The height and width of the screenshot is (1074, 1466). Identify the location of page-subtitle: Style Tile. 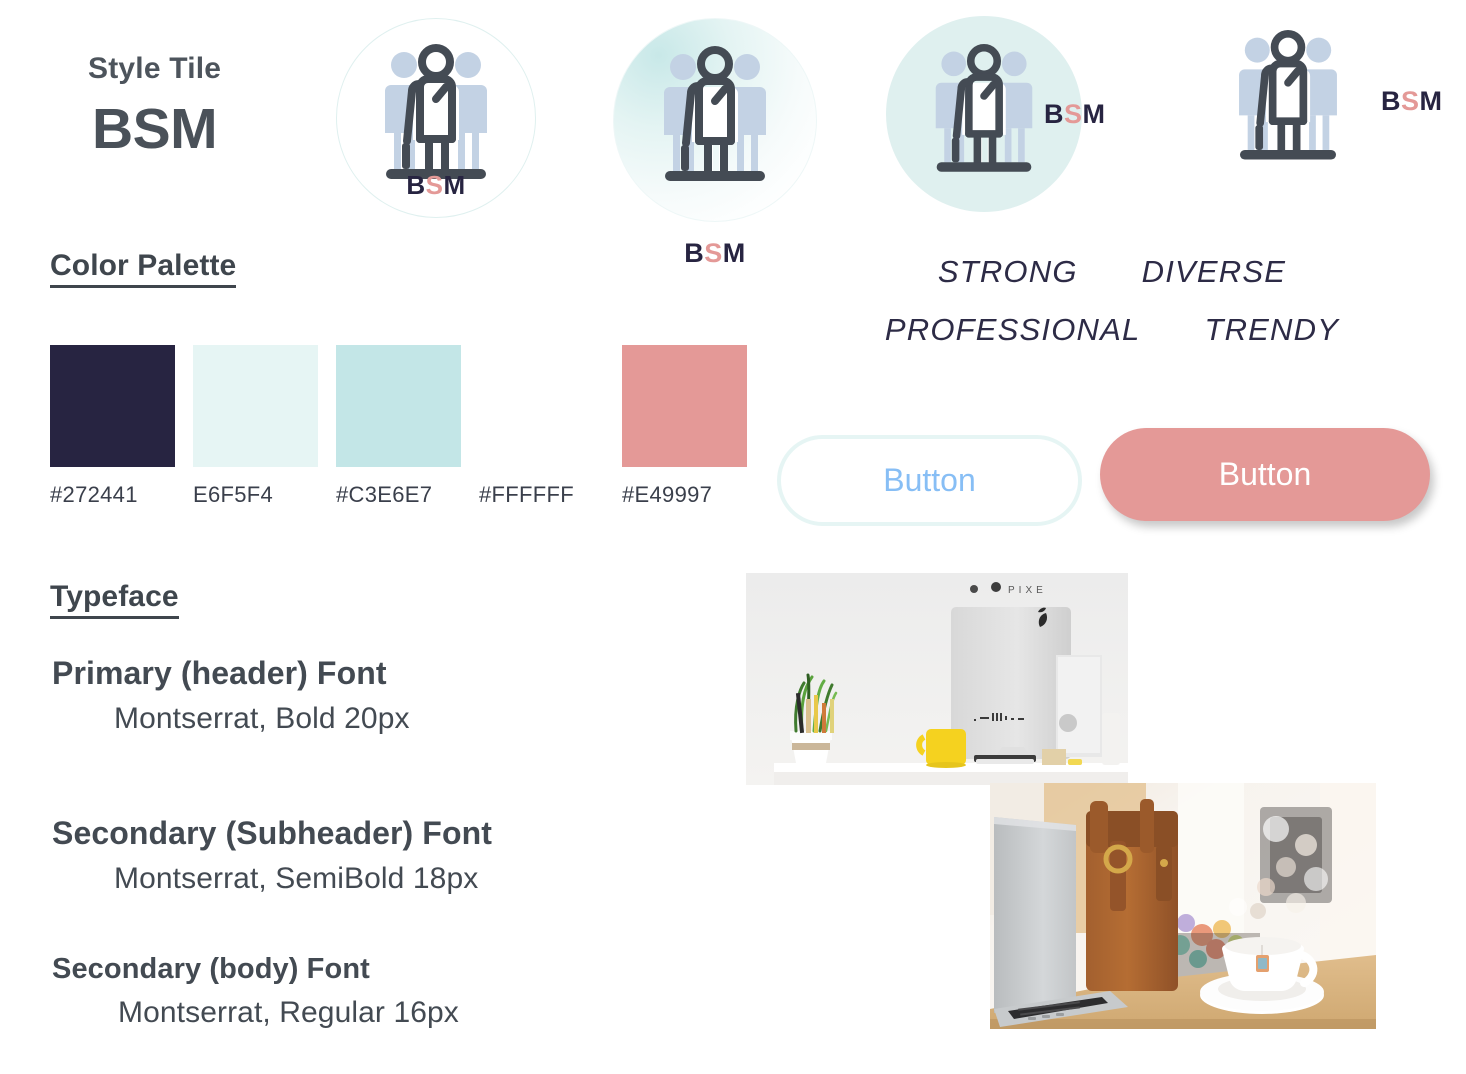
(155, 68).